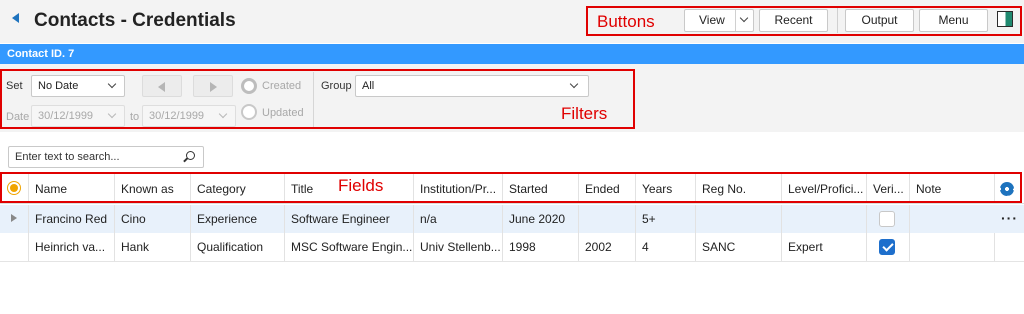 Image resolution: width=1024 pixels, height=314 pixels. I want to click on expand-row-icon, so click(14, 218).